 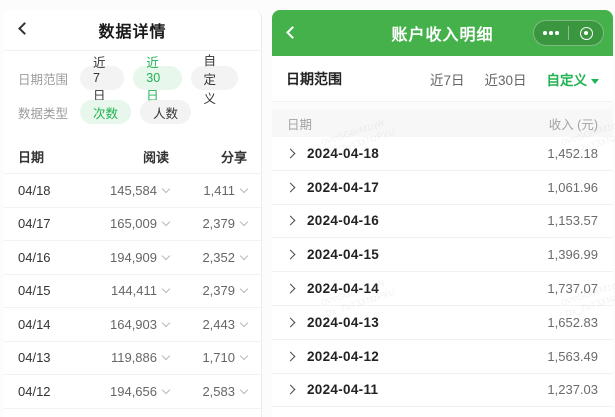 What do you see at coordinates (572, 356) in the screenshot?
I see `row-income: 1,563.49` at bounding box center [572, 356].